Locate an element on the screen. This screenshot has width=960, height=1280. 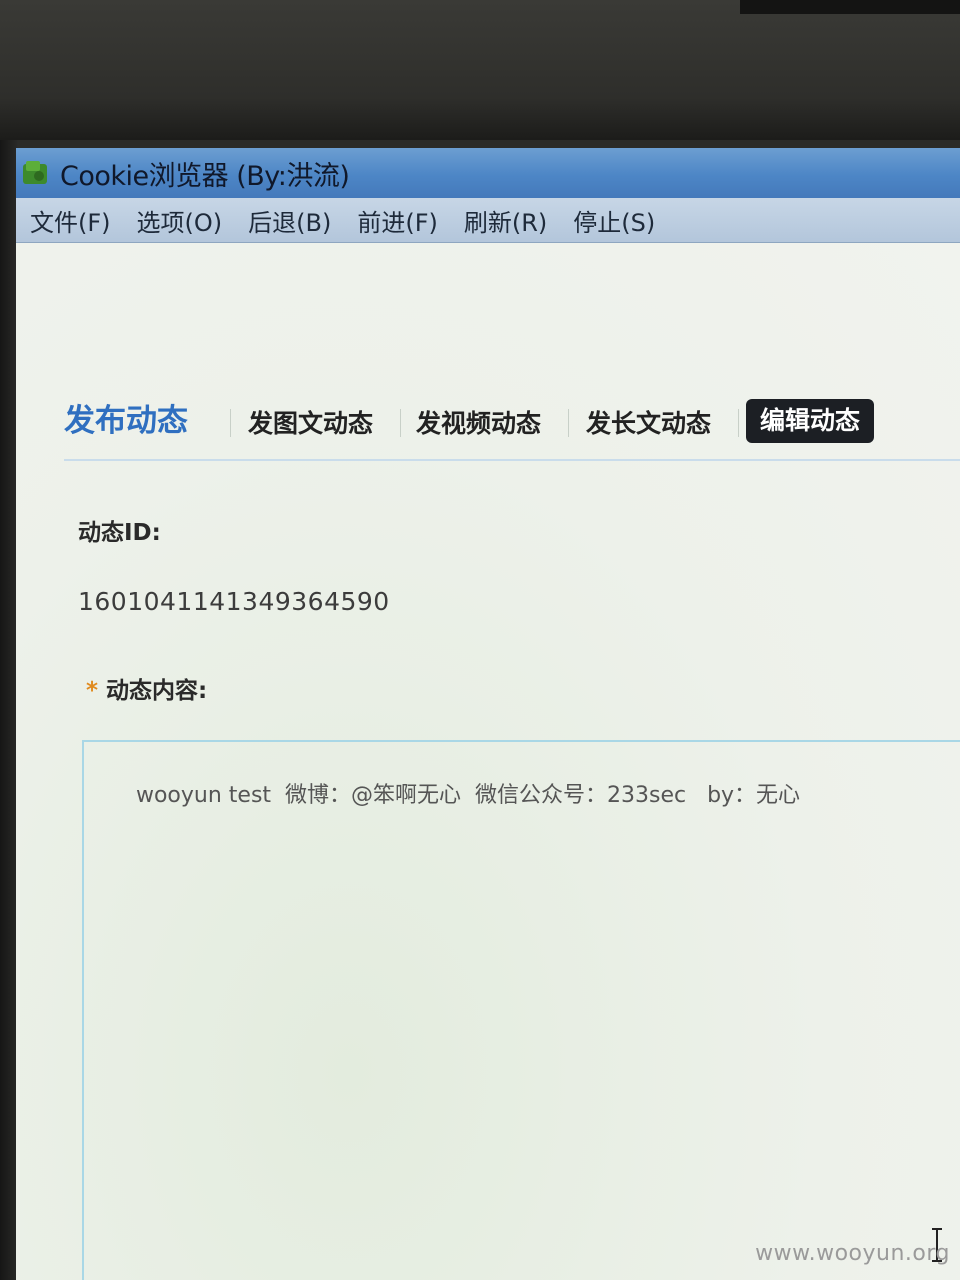
menu-back: 后退(B) is located at coordinates (289, 220).